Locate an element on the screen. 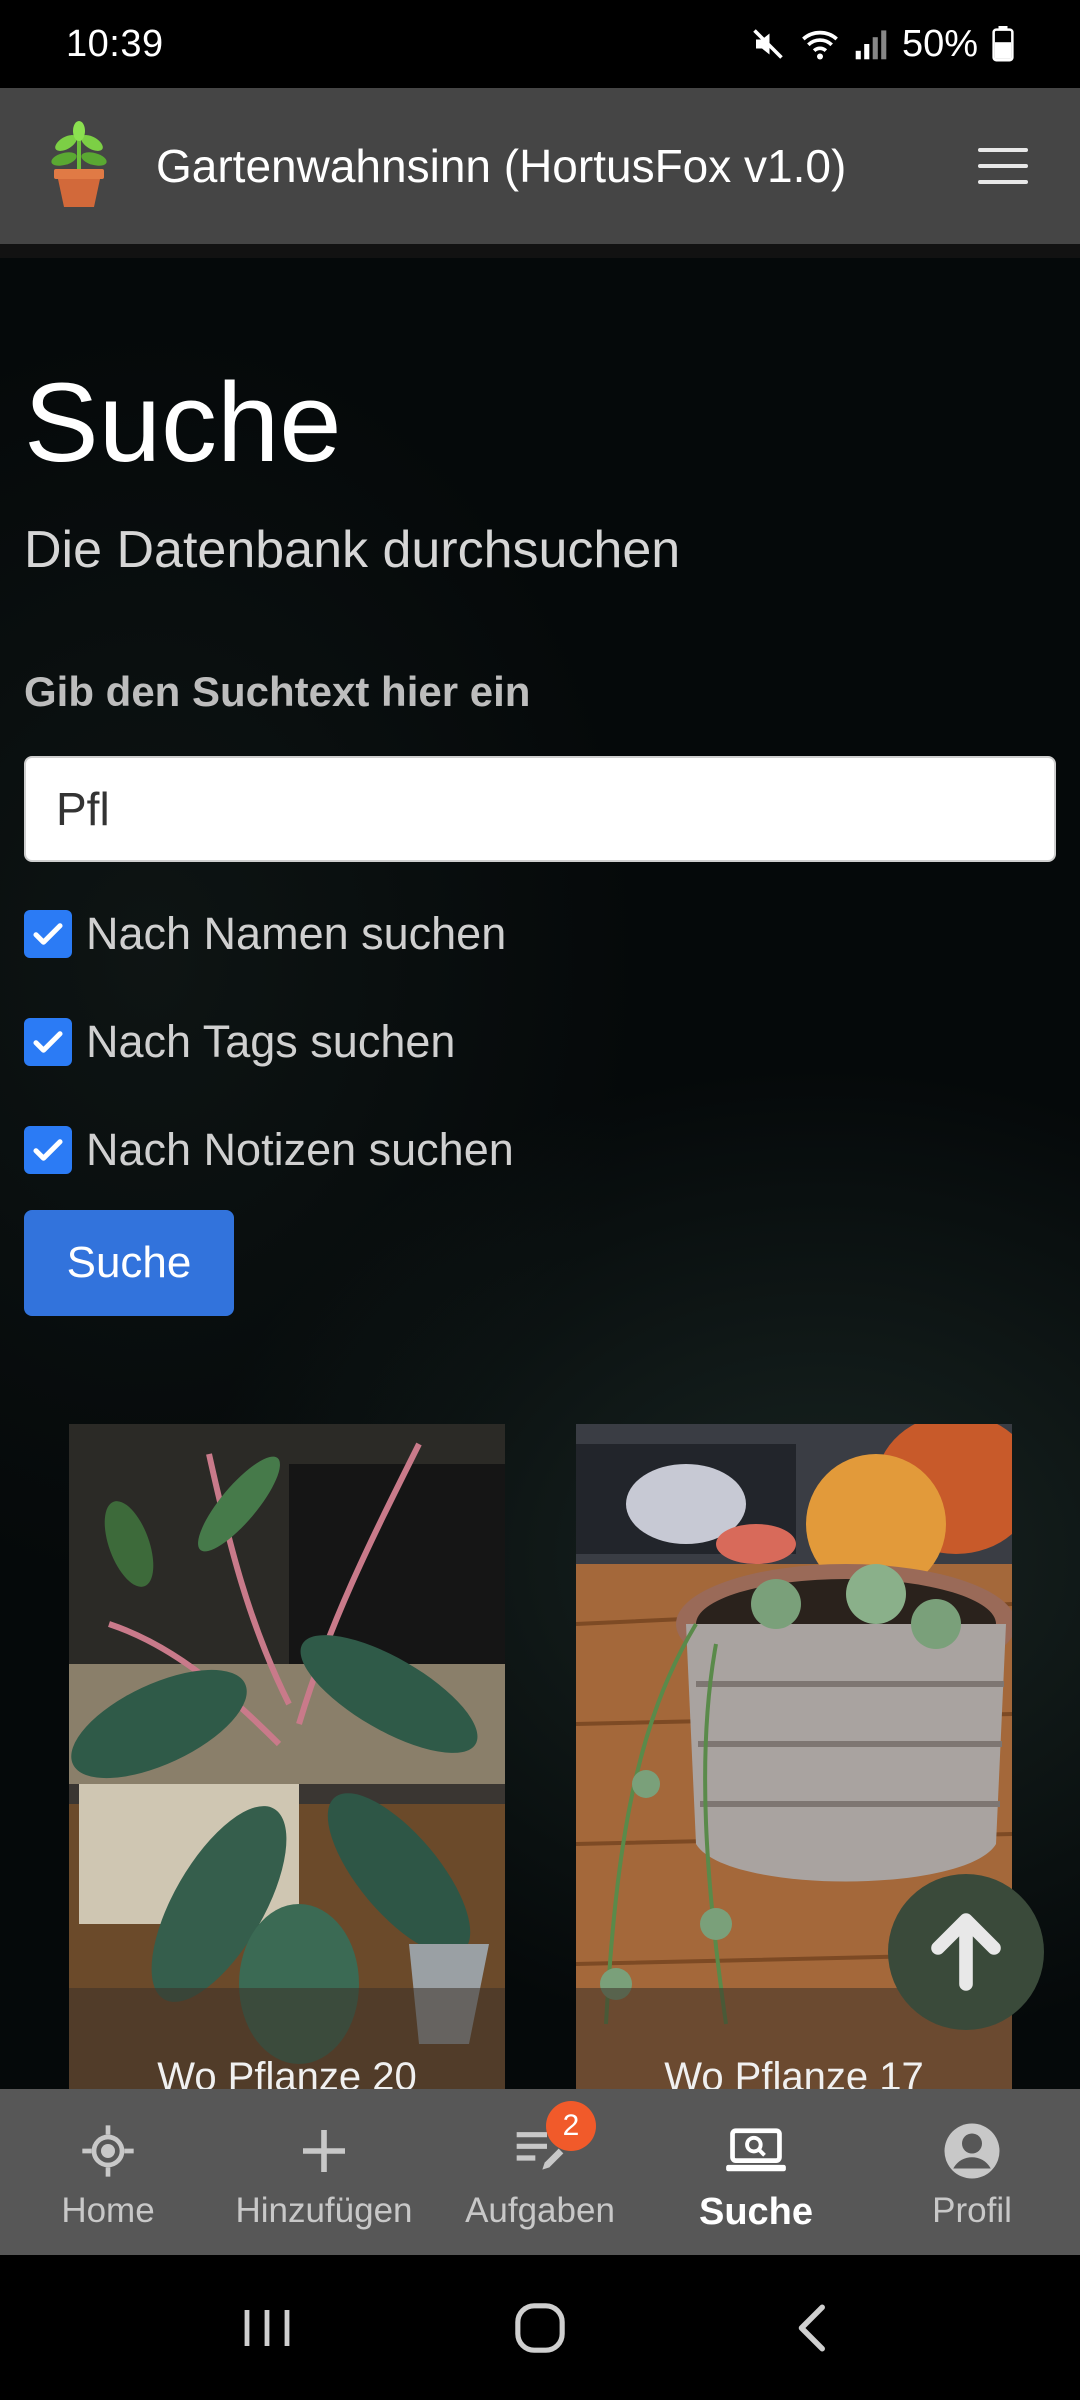  status-time: 10:39 is located at coordinates (115, 43).